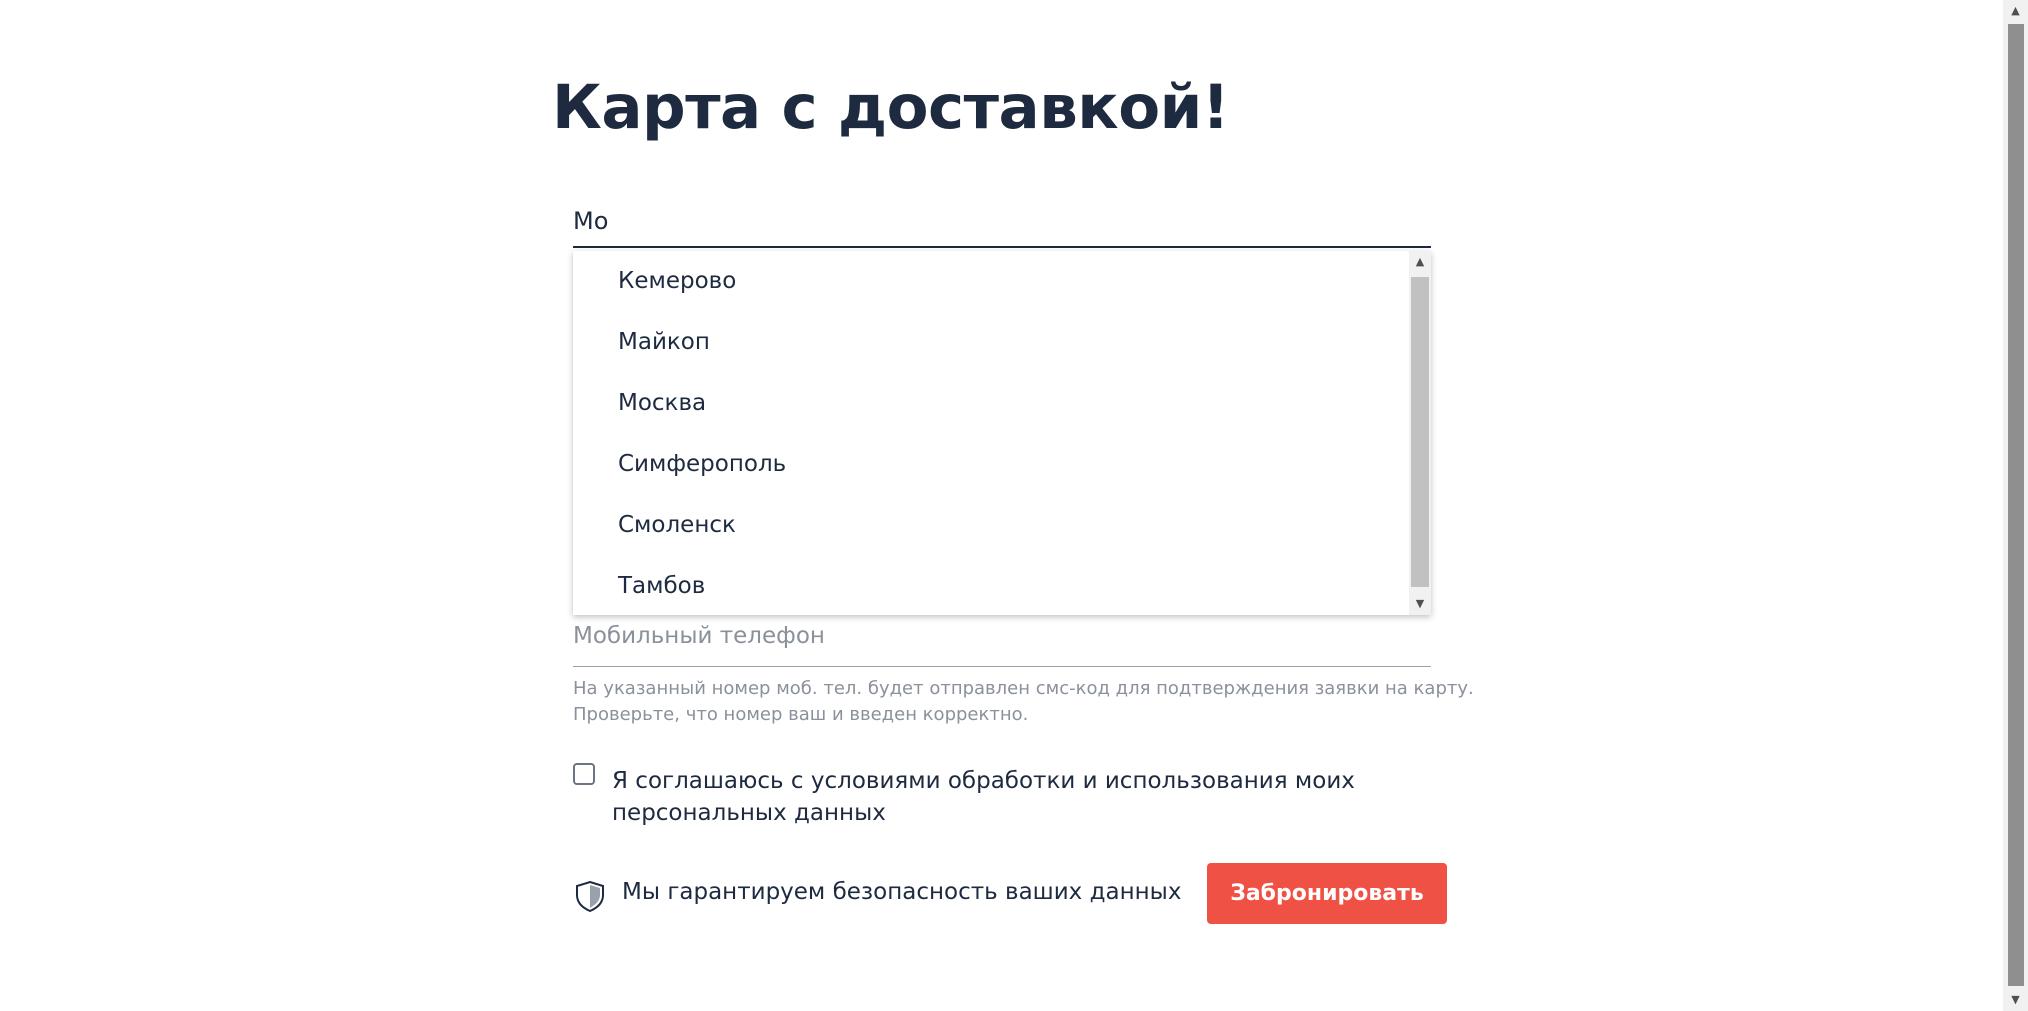 This screenshot has width=2028, height=1011. I want to click on scroll-down-arrow-icon: ▼, so click(1420, 604).